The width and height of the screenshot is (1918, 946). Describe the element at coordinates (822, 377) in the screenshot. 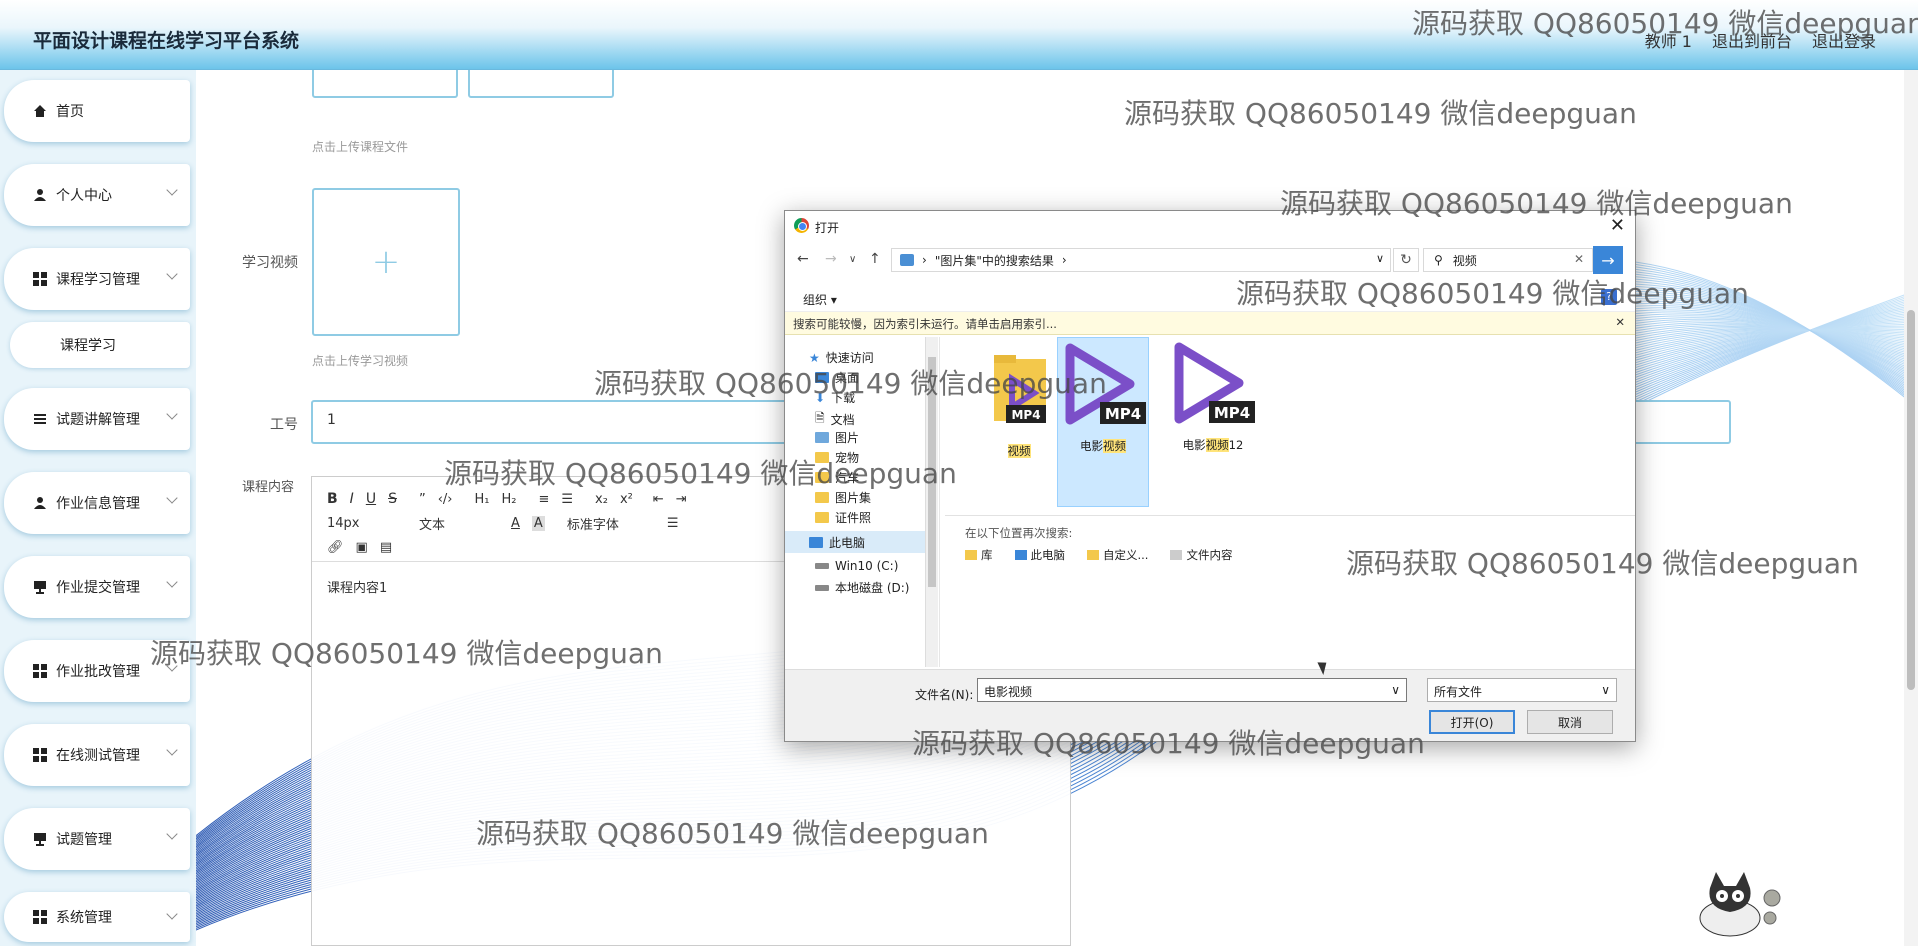

I see `desktop-icon` at that location.